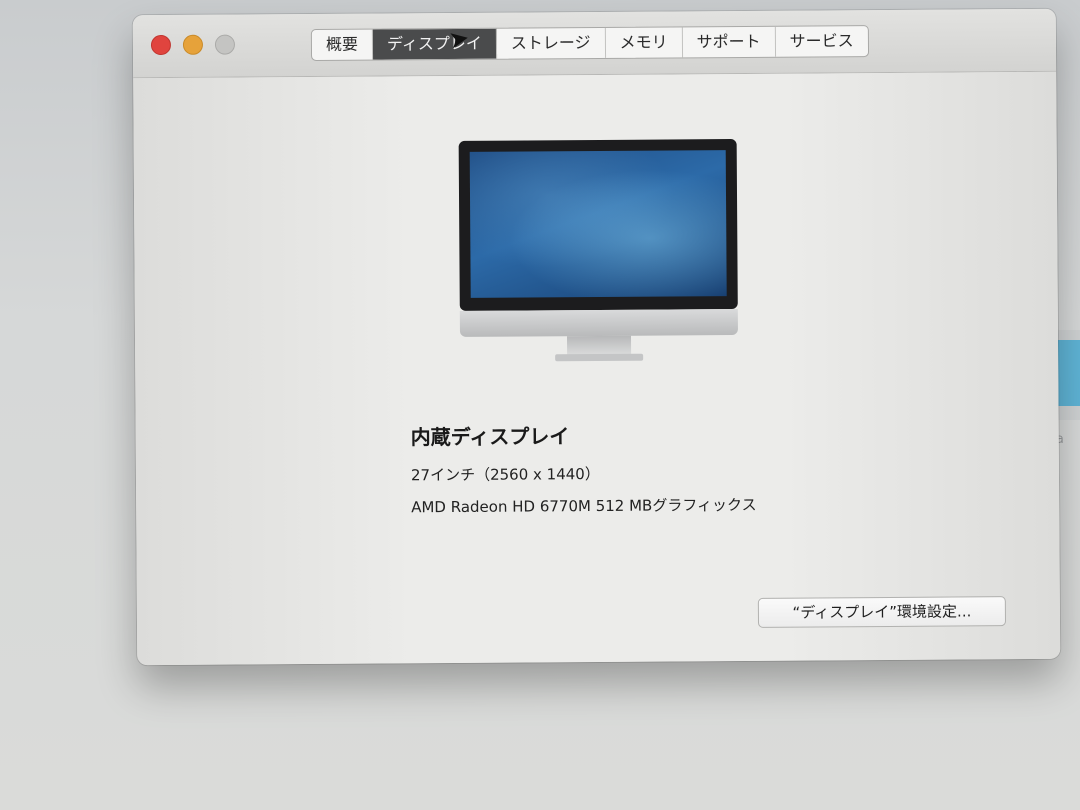  I want to click on segmented-tab-control: 概要 ディスプレイ ストレージ メモリ サポート サービス, so click(589, 43).